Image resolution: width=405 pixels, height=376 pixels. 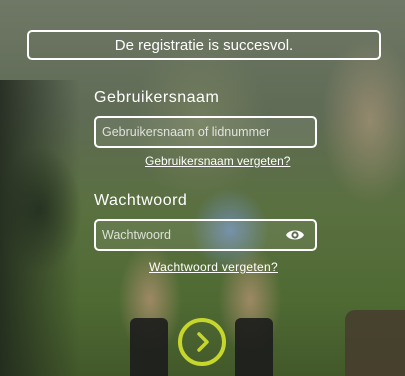 I want to click on username-placeholder: Gebruikersnaam of lidnummer, so click(x=186, y=132).